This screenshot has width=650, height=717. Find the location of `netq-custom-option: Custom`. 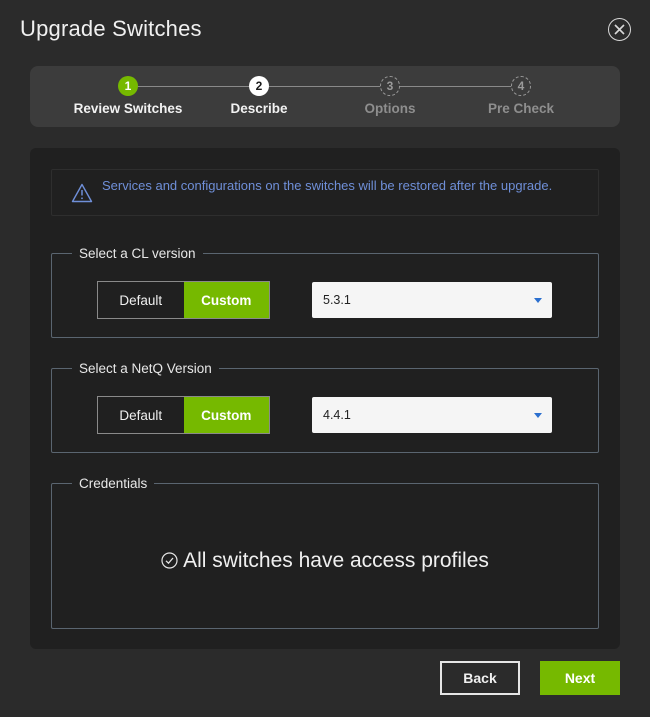

netq-custom-option: Custom is located at coordinates (226, 415).